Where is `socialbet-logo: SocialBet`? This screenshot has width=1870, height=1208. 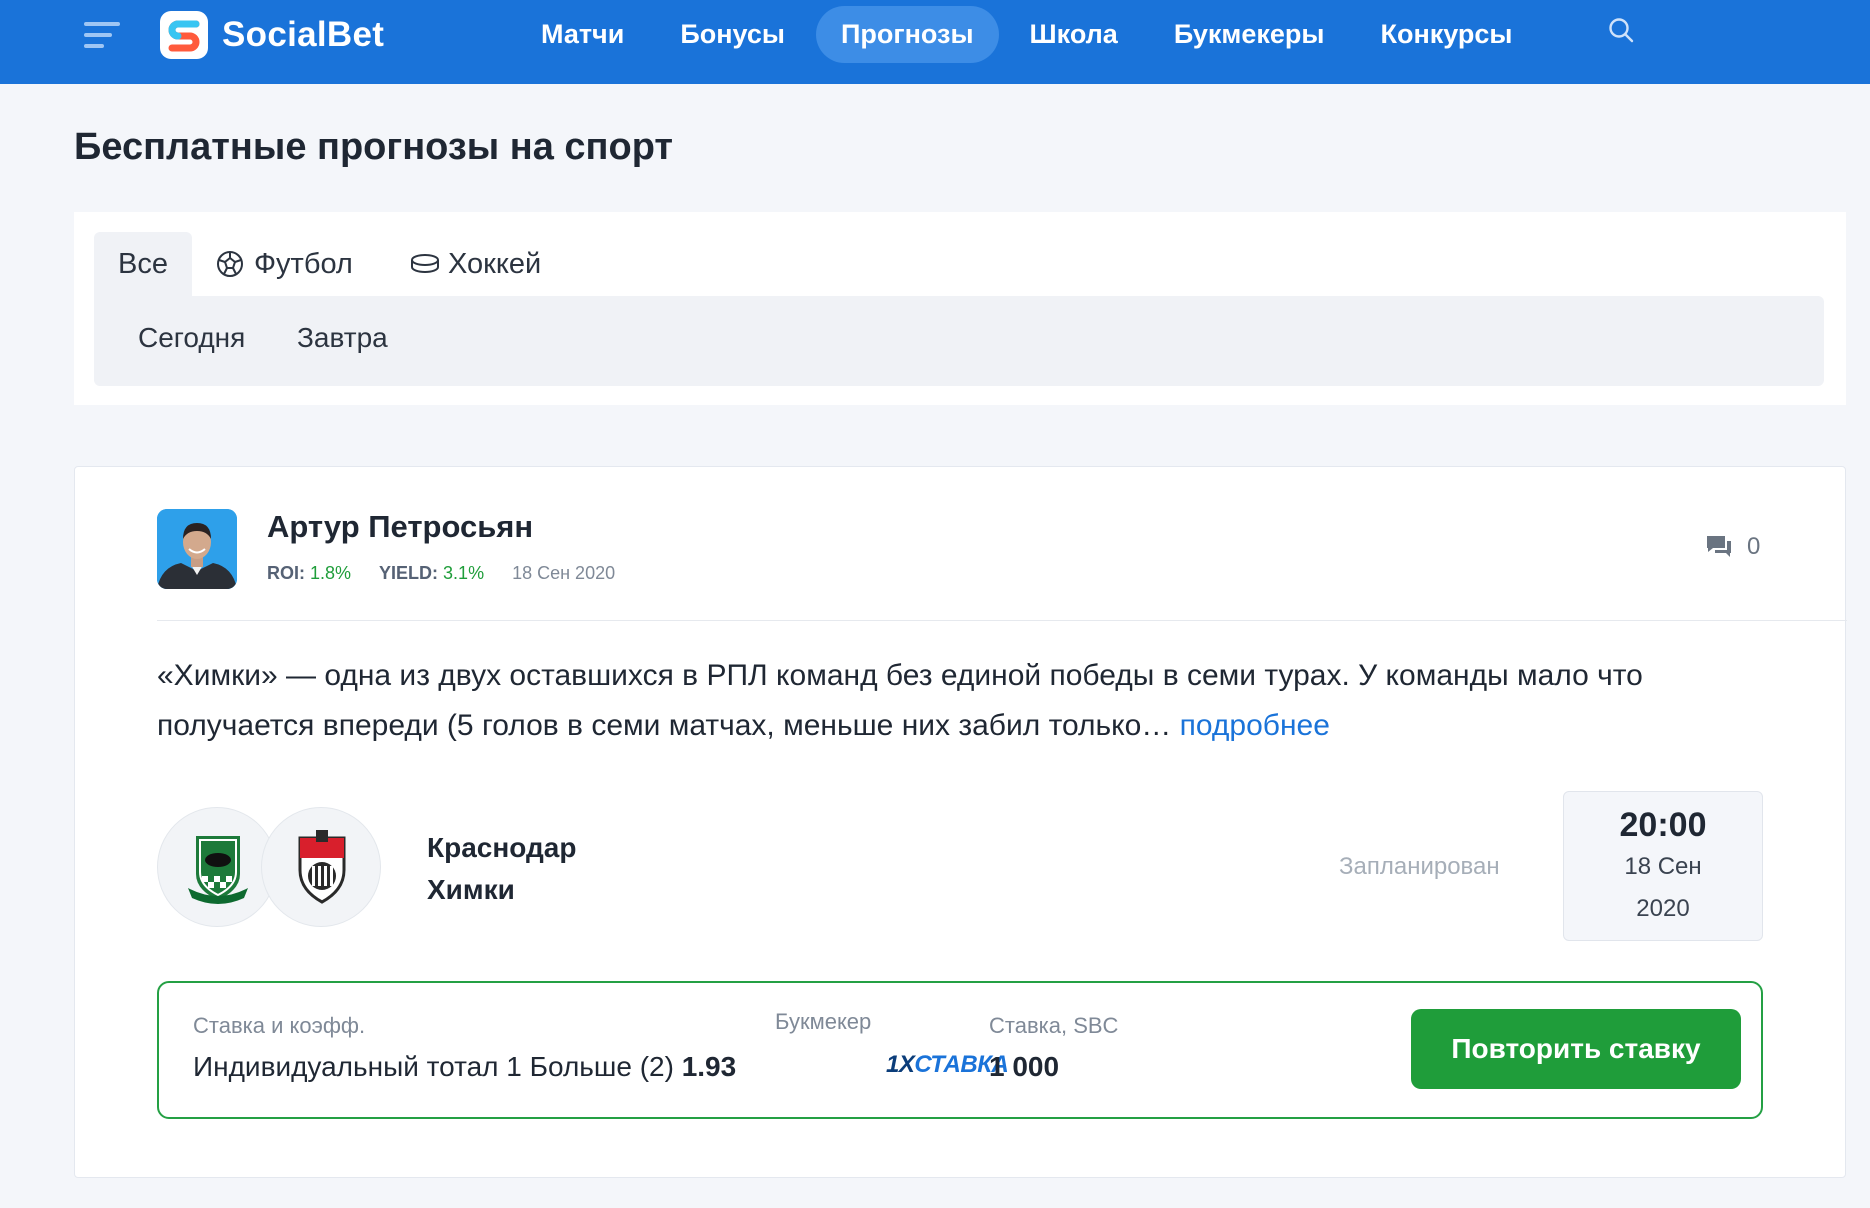
socialbet-logo: SocialBet is located at coordinates (272, 35).